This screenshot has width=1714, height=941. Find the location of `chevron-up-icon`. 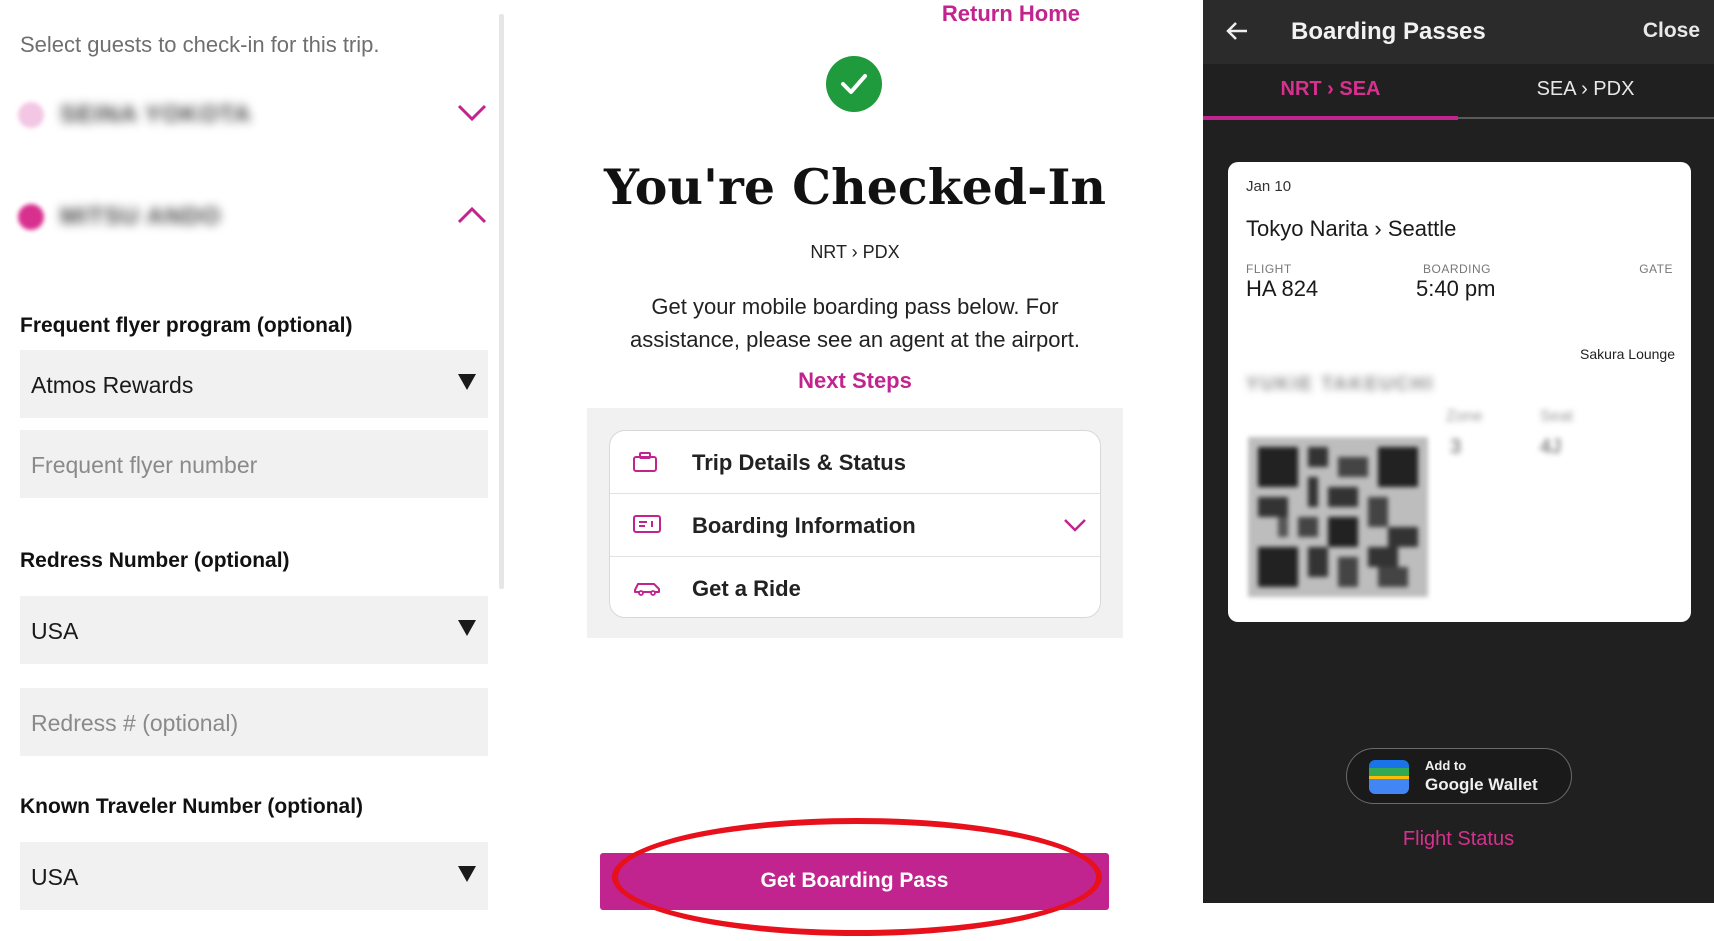

chevron-up-icon is located at coordinates (472, 215).